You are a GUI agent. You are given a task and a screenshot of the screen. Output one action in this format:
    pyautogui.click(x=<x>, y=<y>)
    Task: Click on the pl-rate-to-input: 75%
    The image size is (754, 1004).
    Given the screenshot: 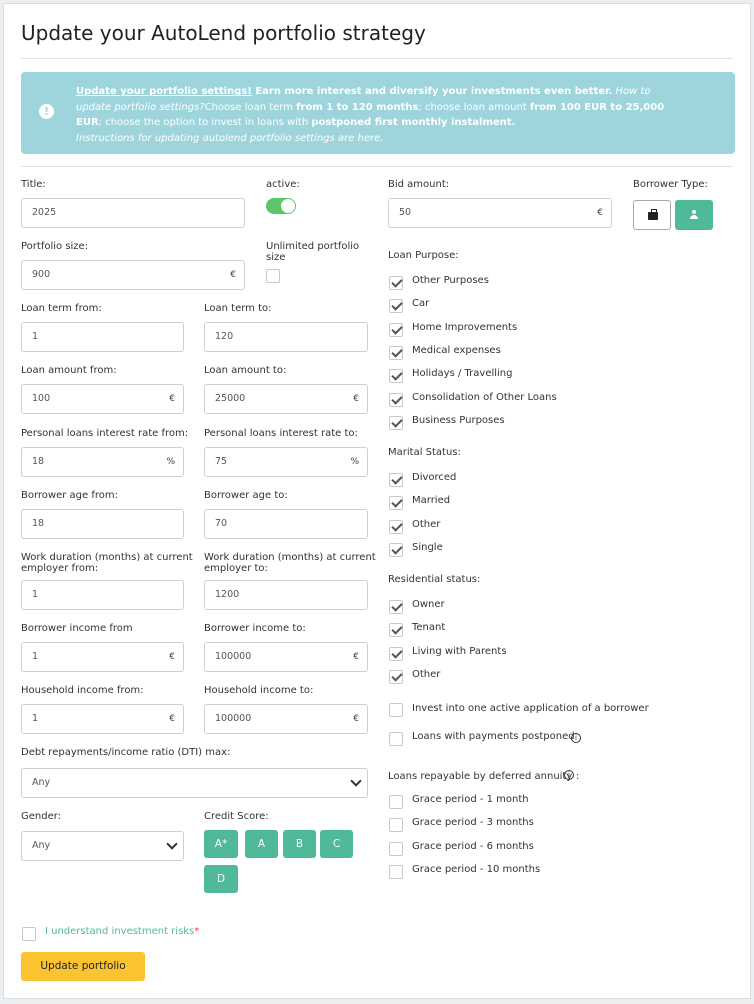 What is the action you would take?
    pyautogui.click(x=286, y=462)
    